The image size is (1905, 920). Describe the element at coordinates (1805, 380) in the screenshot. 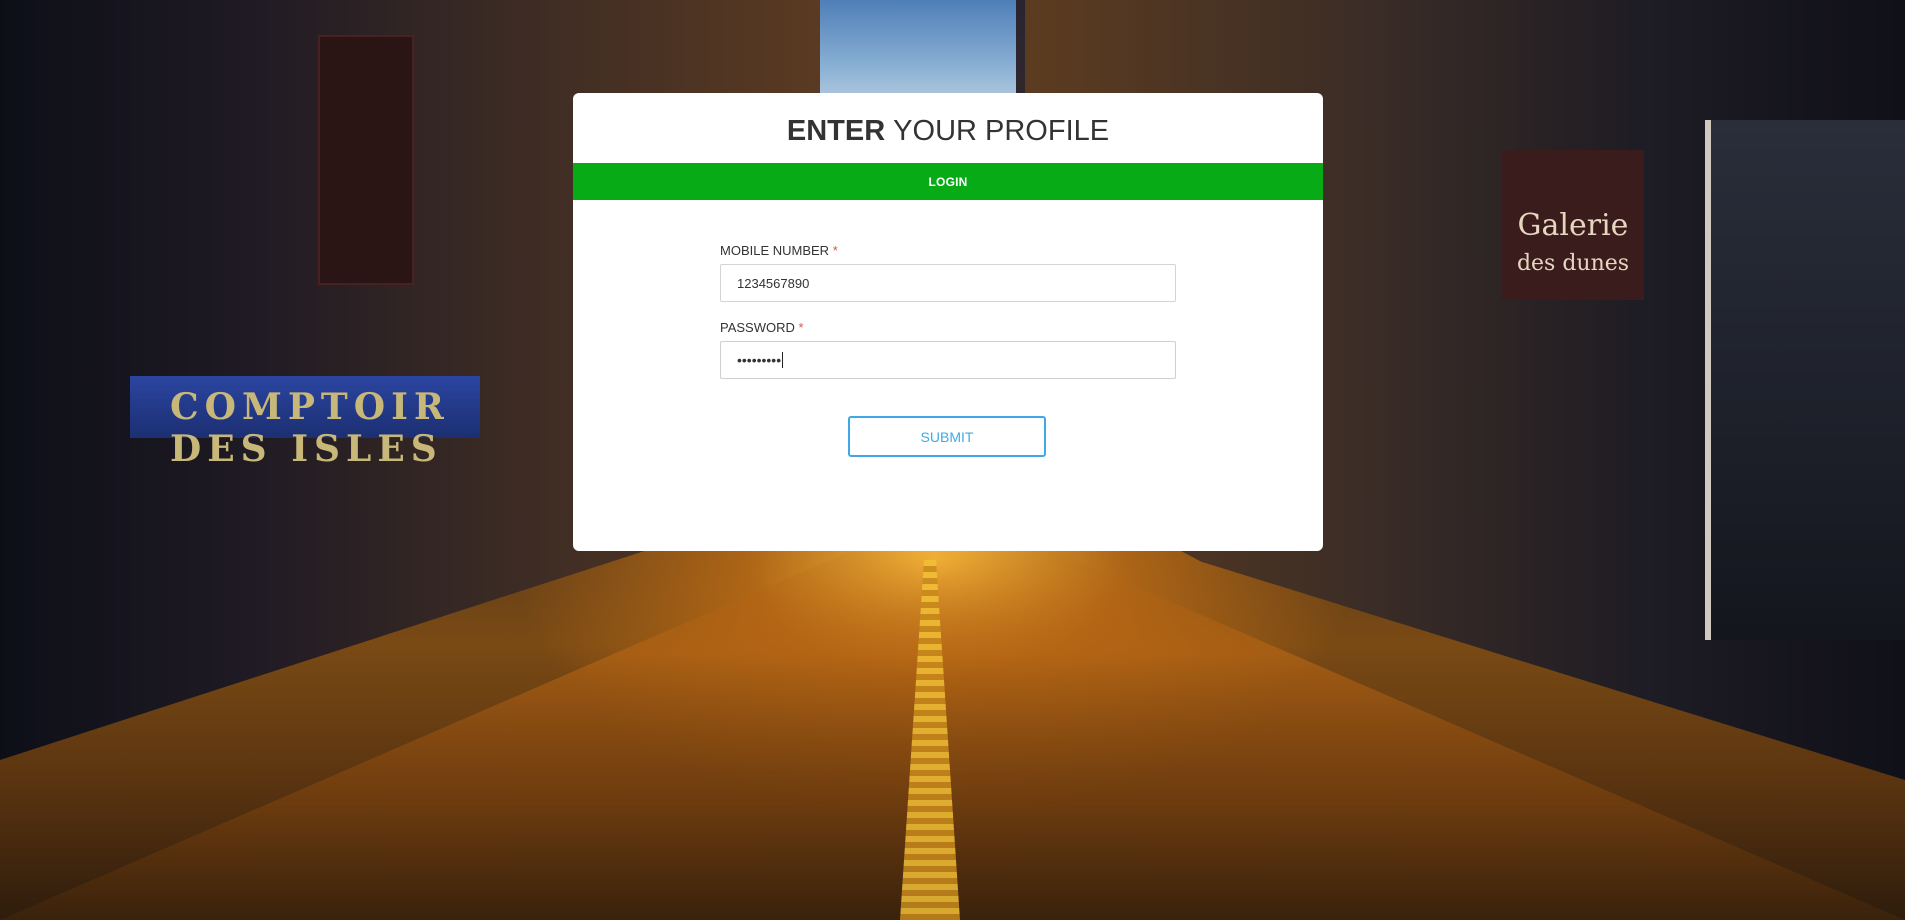

I see `shop-window` at that location.